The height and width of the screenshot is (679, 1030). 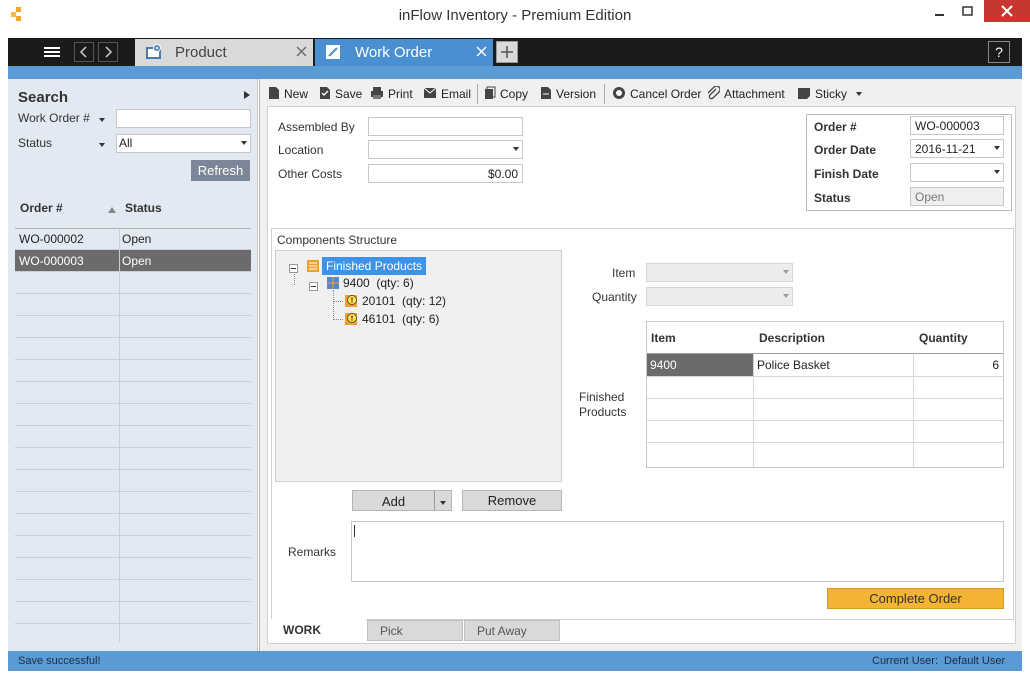 What do you see at coordinates (137, 239) in the screenshot?
I see `row-status: Open` at bounding box center [137, 239].